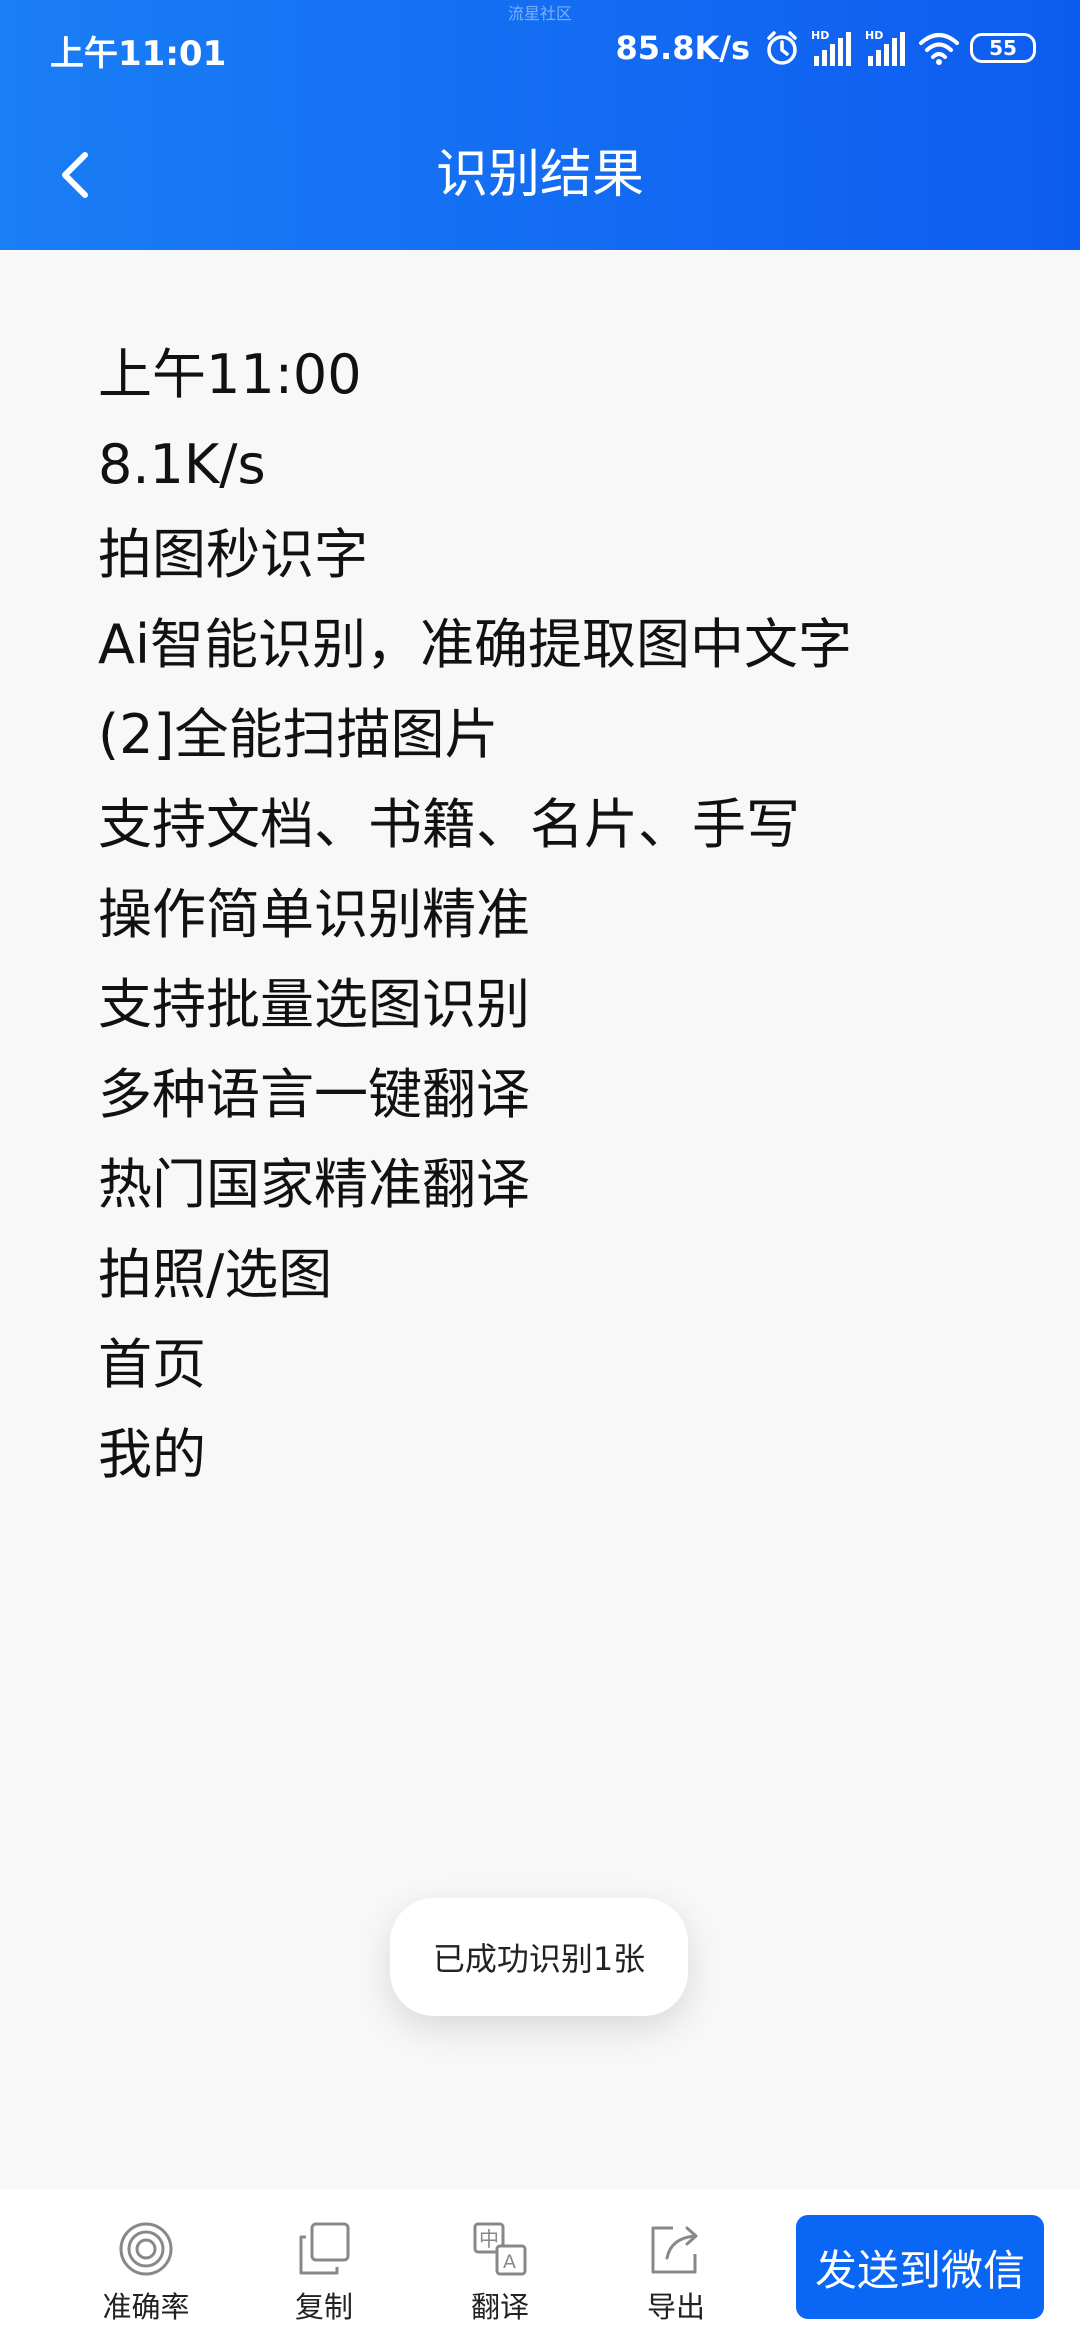 The image size is (1080, 2340). Describe the element at coordinates (152, 1364) in the screenshot. I see `result-line: 首页` at that location.